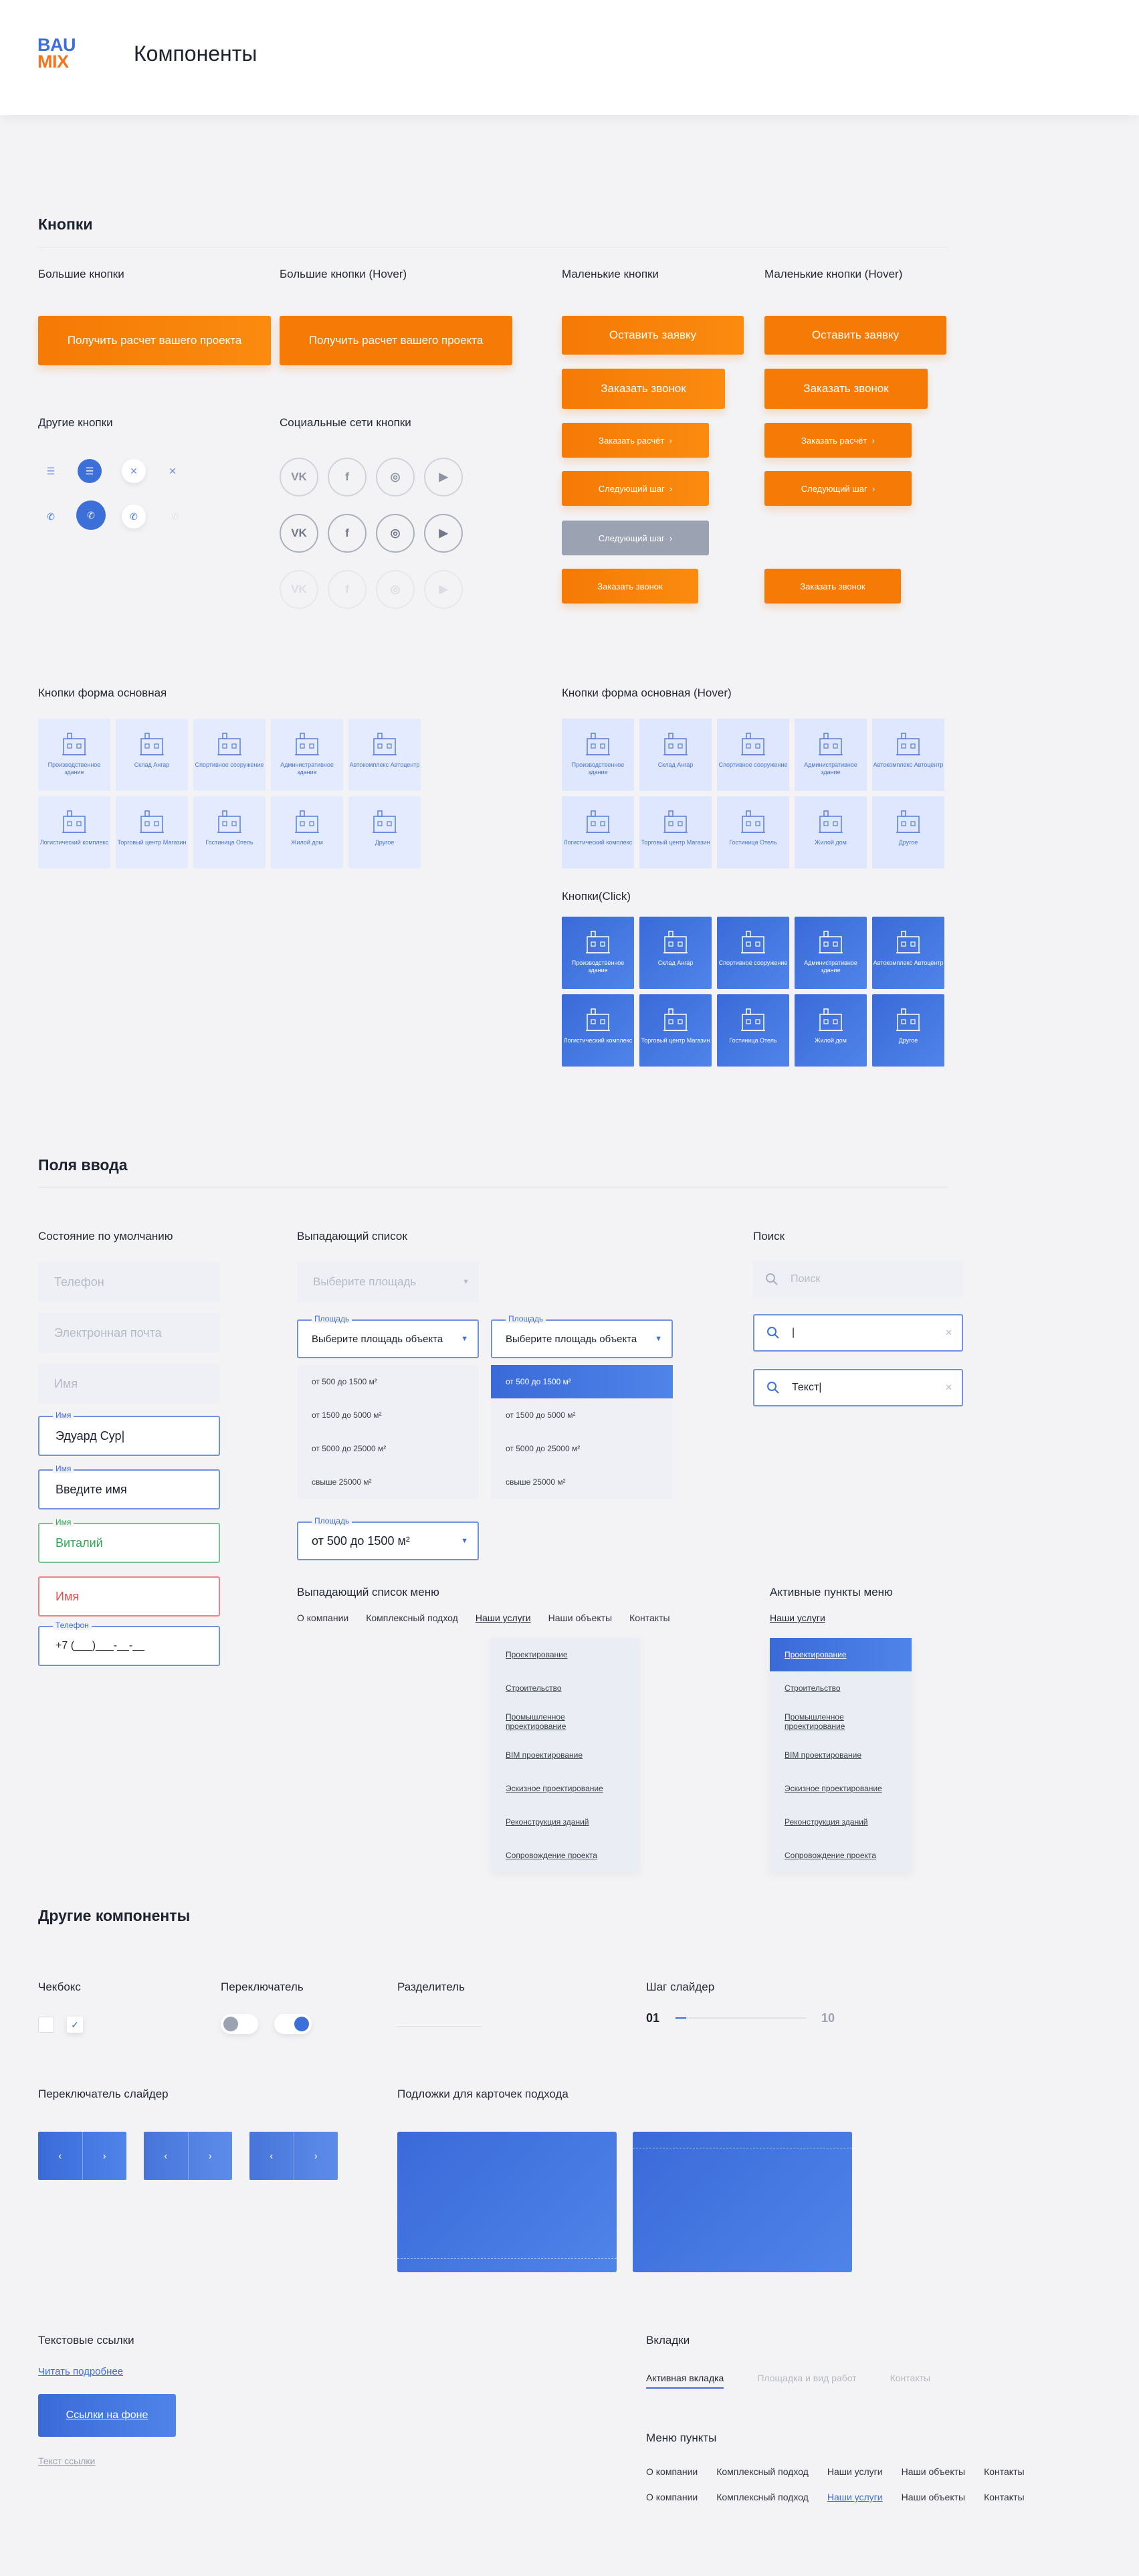 The height and width of the screenshot is (2576, 1139). I want to click on submenu-item: Сопровождение проекта, so click(841, 1855).